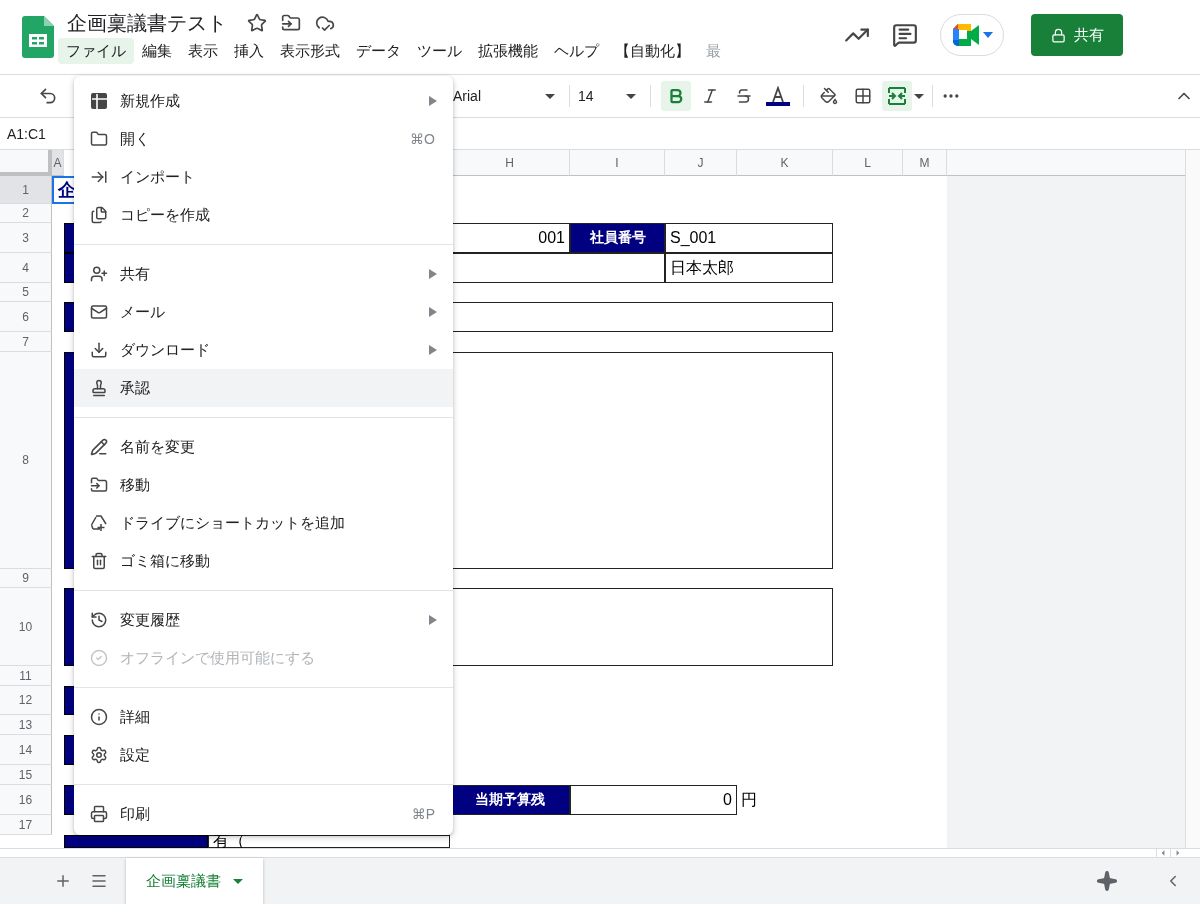  I want to click on explore-icon, so click(1107, 881).